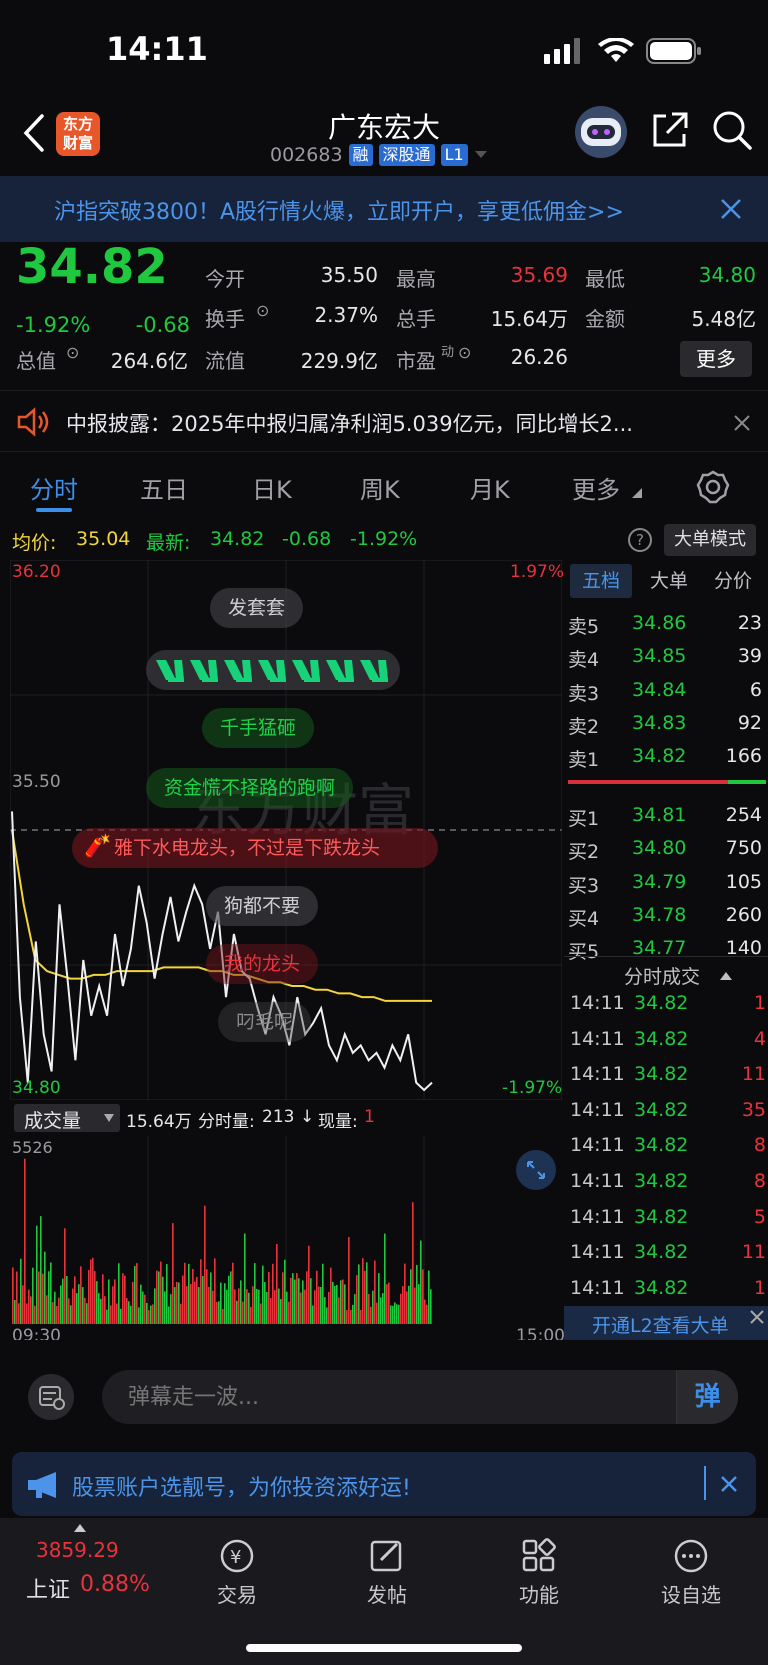  Describe the element at coordinates (691, 1563) in the screenshot. I see `nav-add-watchlist: 设自选` at that location.